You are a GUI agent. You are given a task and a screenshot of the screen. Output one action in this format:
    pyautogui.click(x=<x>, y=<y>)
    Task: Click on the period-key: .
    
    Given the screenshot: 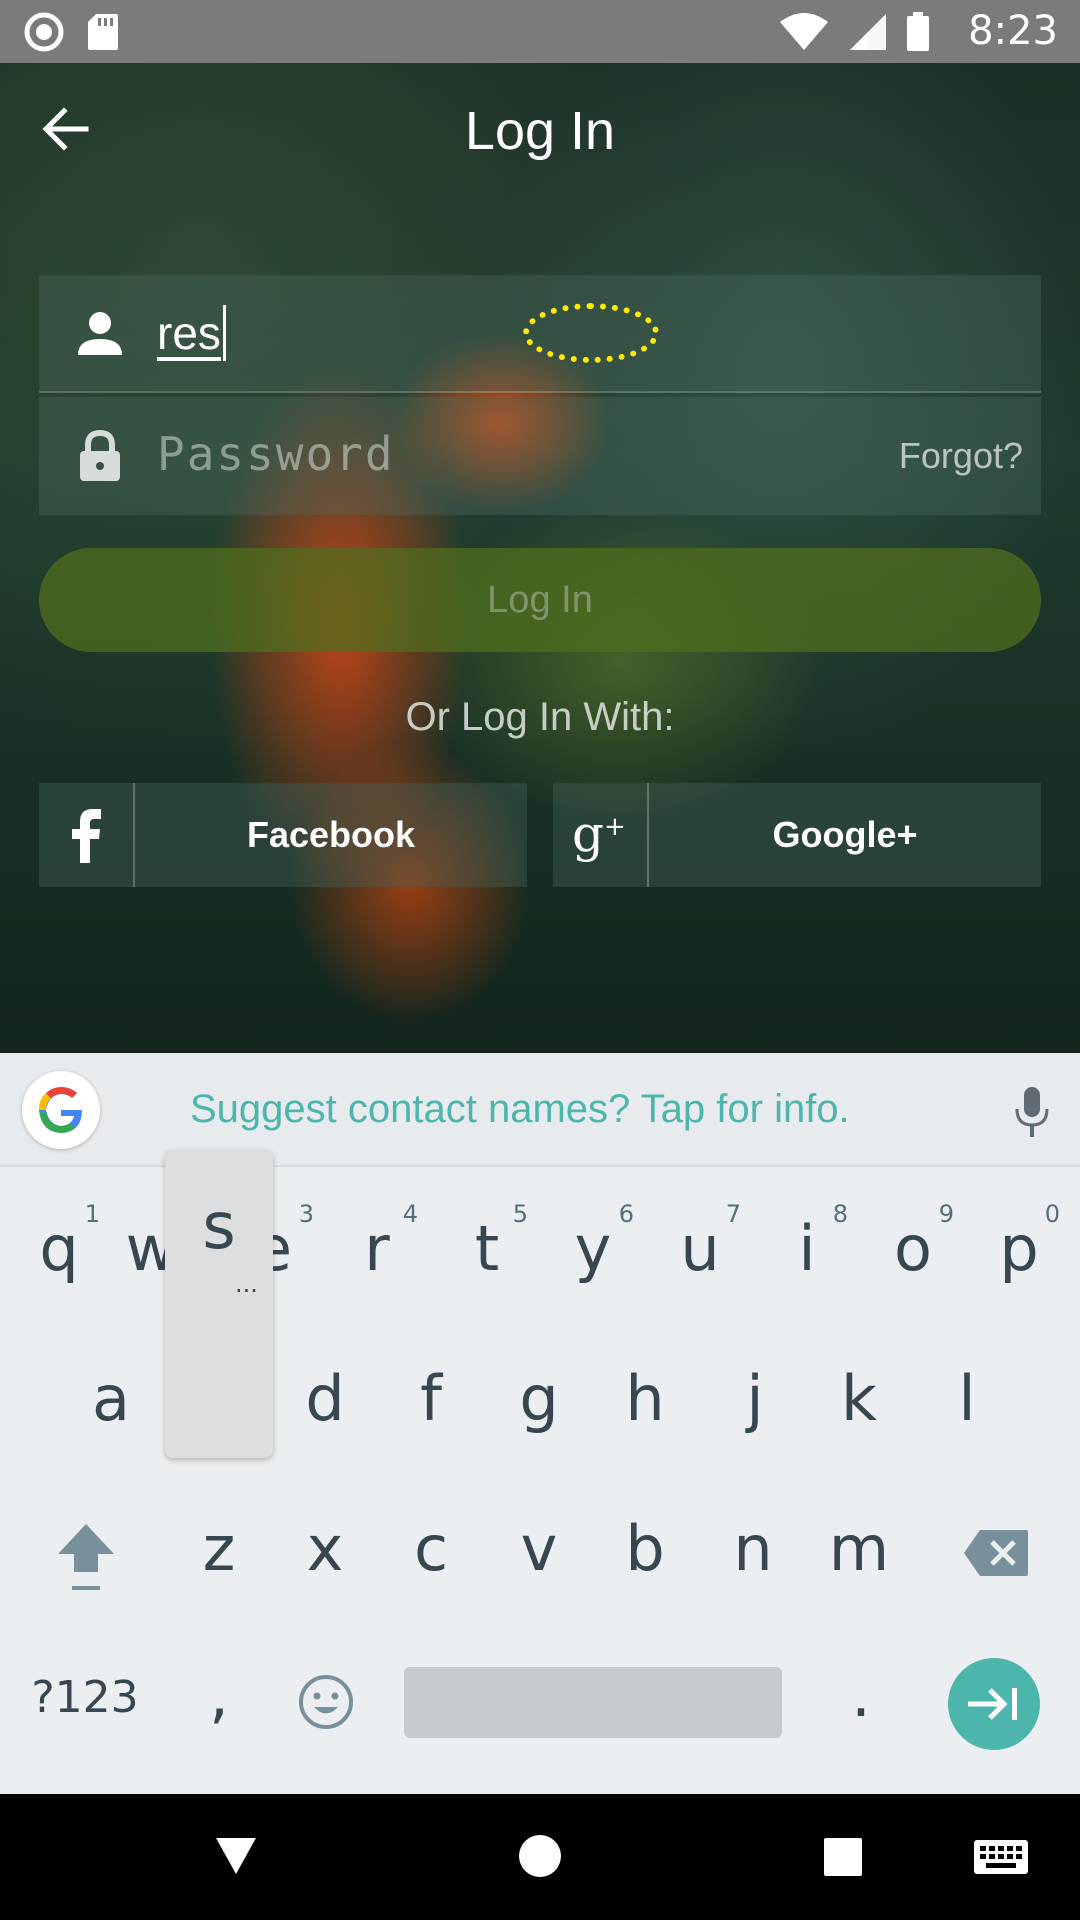 What is the action you would take?
    pyautogui.click(x=861, y=1698)
    